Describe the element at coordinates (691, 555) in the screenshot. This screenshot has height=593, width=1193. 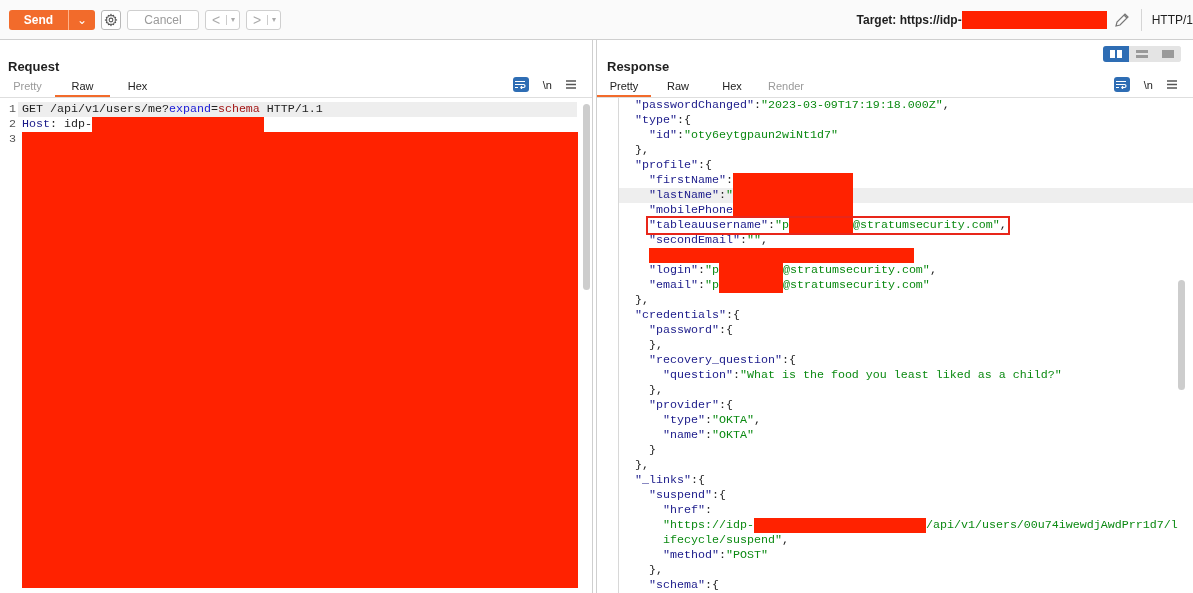
I see `json-key: "method"` at that location.